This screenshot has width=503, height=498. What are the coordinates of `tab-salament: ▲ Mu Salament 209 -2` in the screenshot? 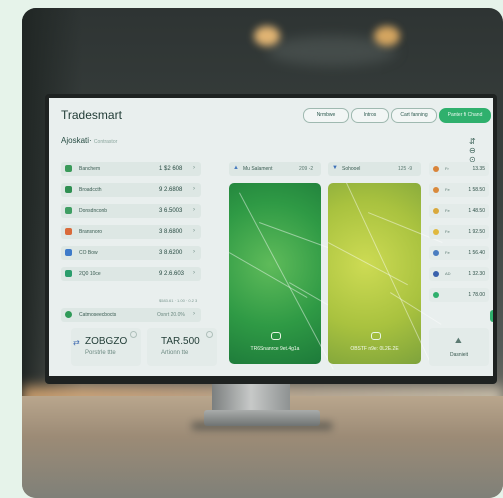 It's located at (275, 169).